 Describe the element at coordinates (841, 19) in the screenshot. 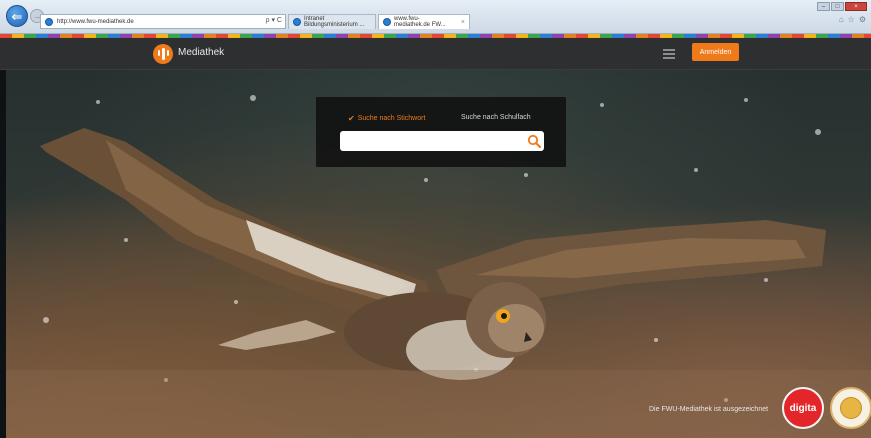

I see `home-icon: ⌂` at that location.